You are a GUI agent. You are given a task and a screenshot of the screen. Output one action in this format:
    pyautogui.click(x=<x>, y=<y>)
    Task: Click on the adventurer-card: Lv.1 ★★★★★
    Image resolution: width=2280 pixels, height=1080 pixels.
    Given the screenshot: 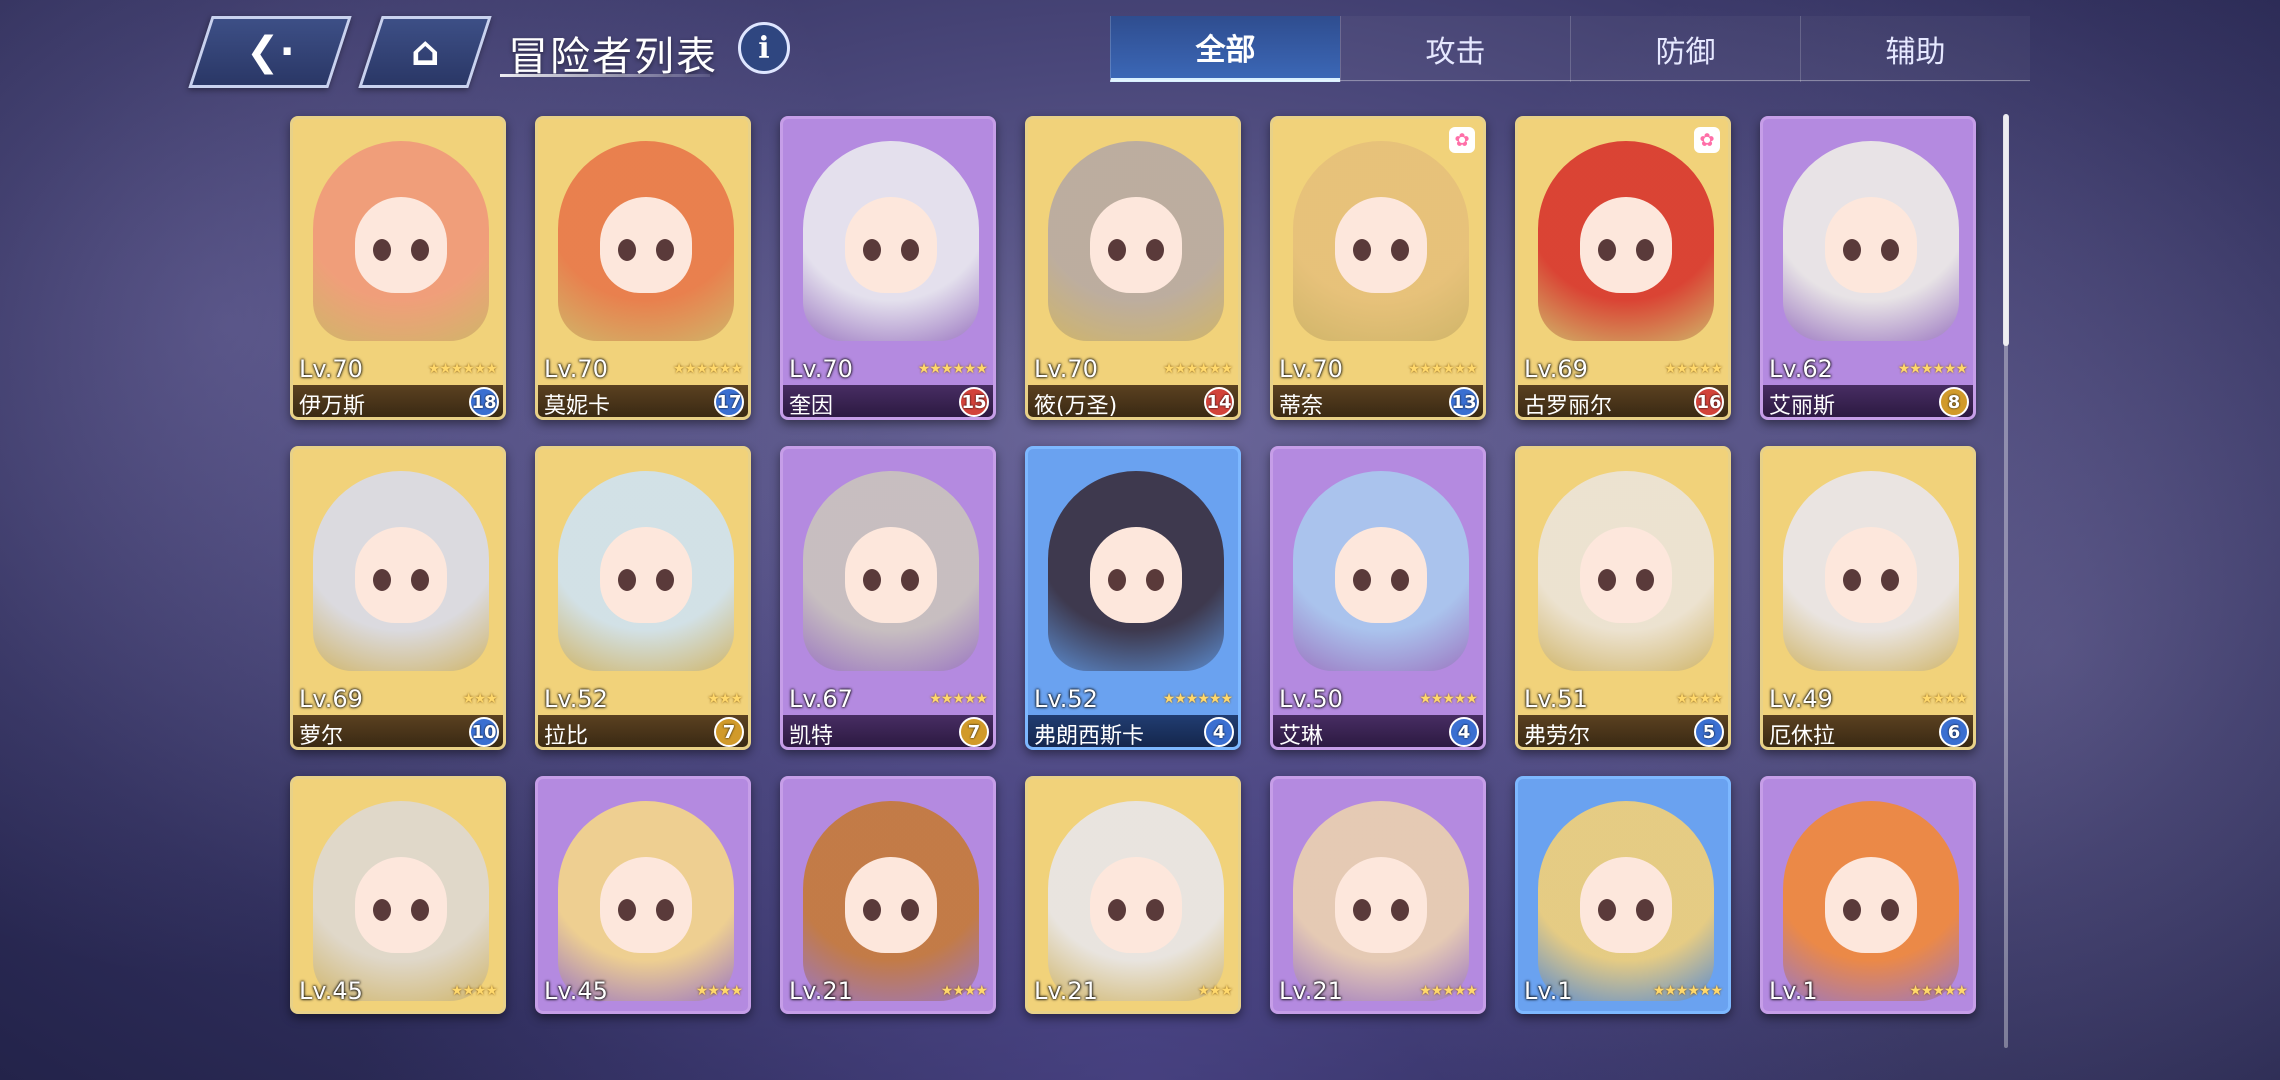 What is the action you would take?
    pyautogui.click(x=1868, y=895)
    